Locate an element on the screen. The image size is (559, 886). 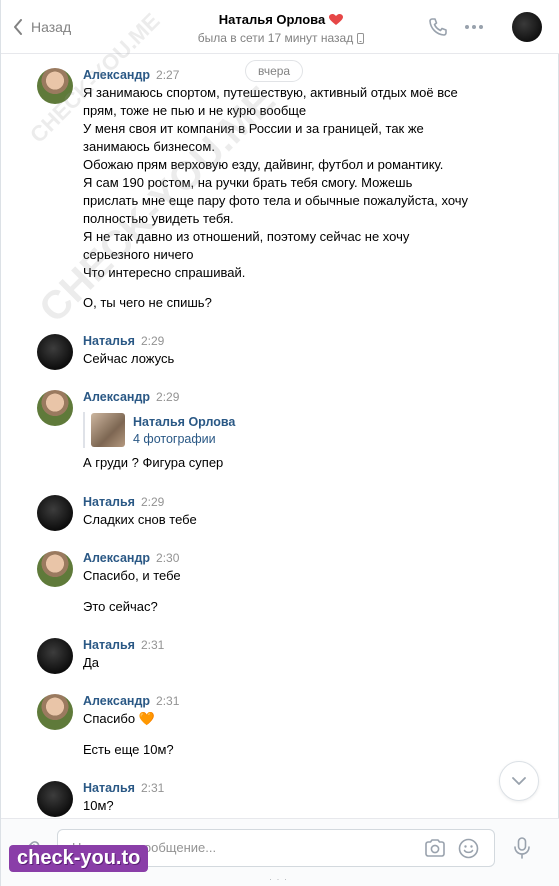
message-time: 2:30 is located at coordinates (167, 558).